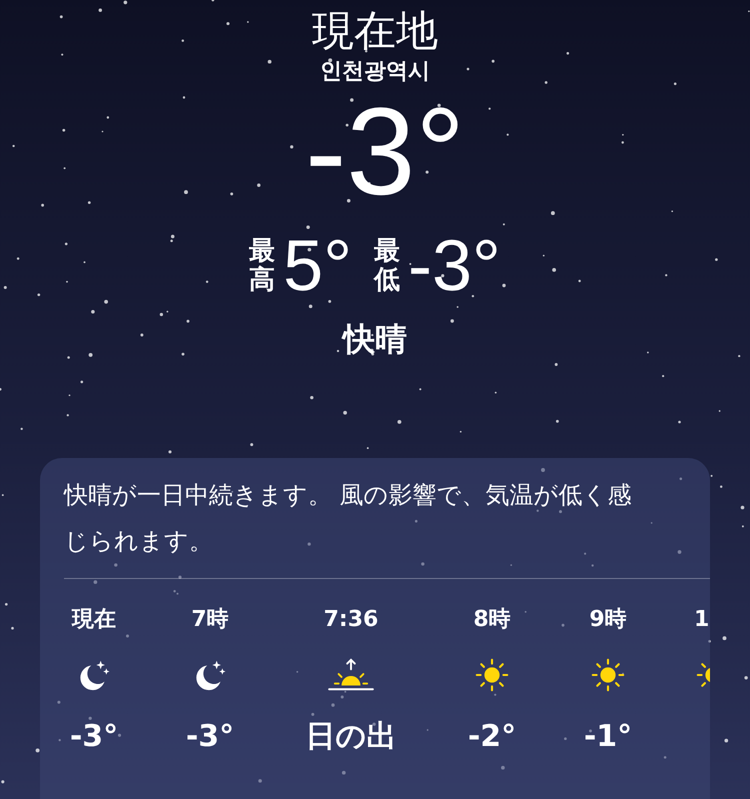  Describe the element at coordinates (94, 620) in the screenshot. I see `hour-time: 現在` at that location.